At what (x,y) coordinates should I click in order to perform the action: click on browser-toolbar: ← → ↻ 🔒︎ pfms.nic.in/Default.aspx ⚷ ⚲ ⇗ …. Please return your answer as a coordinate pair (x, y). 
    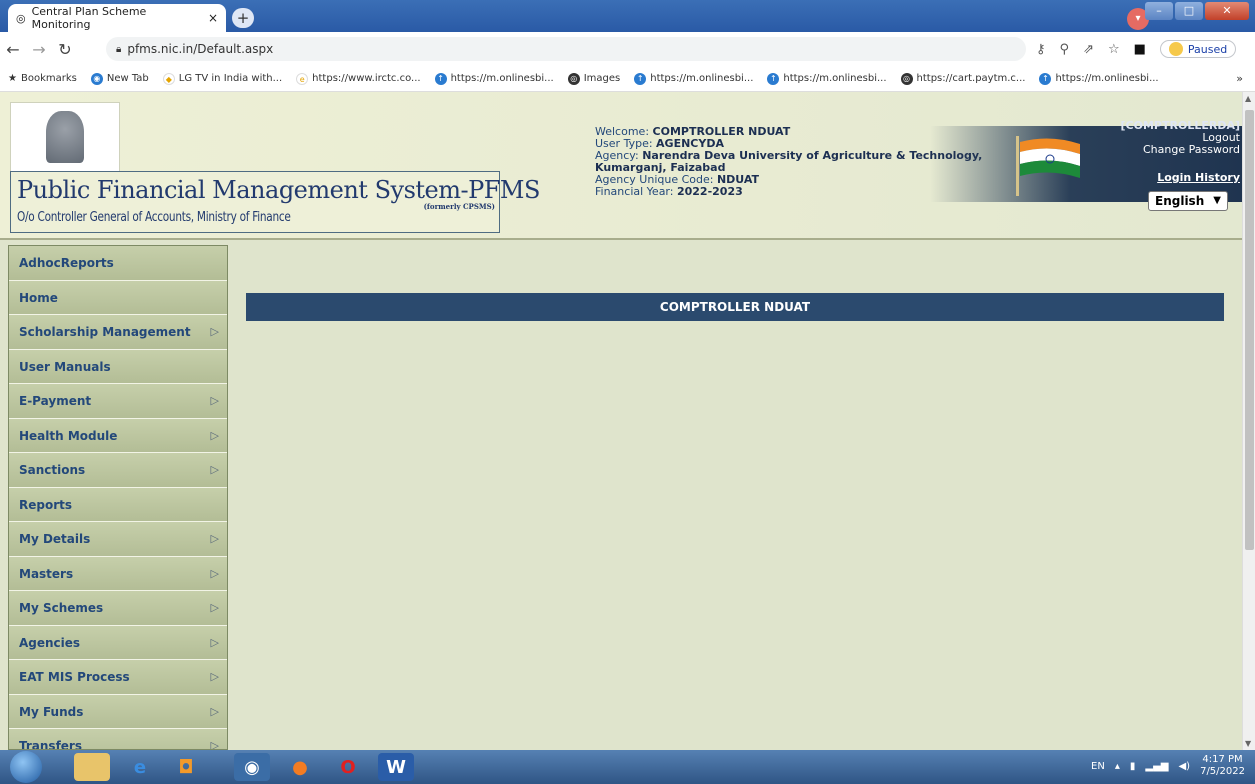
    Looking at the image, I should click on (627, 49).